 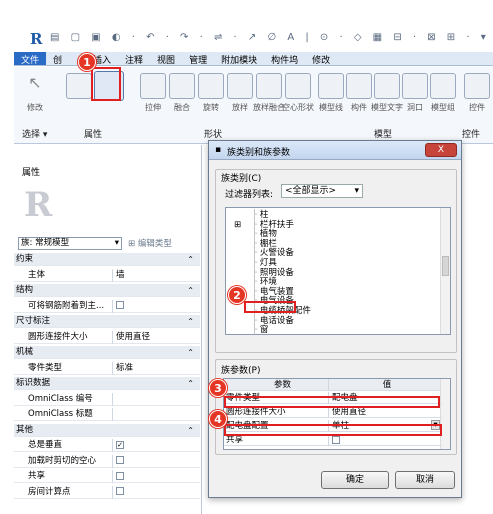 I want to click on property-label: 结构, so click(x=25, y=290).